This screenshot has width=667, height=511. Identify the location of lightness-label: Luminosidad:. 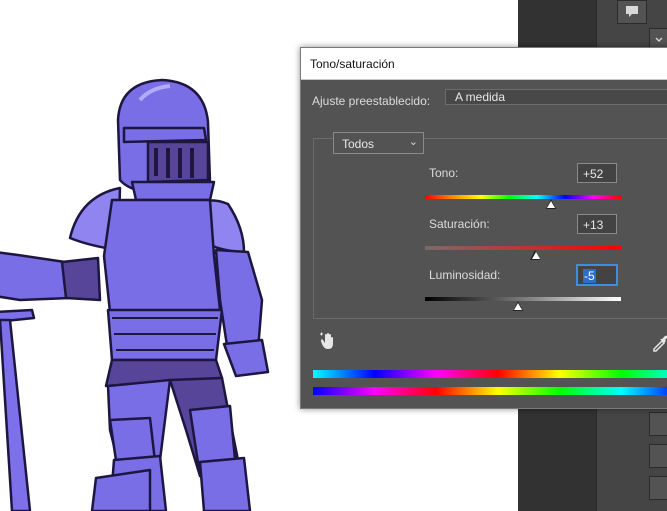
(465, 275).